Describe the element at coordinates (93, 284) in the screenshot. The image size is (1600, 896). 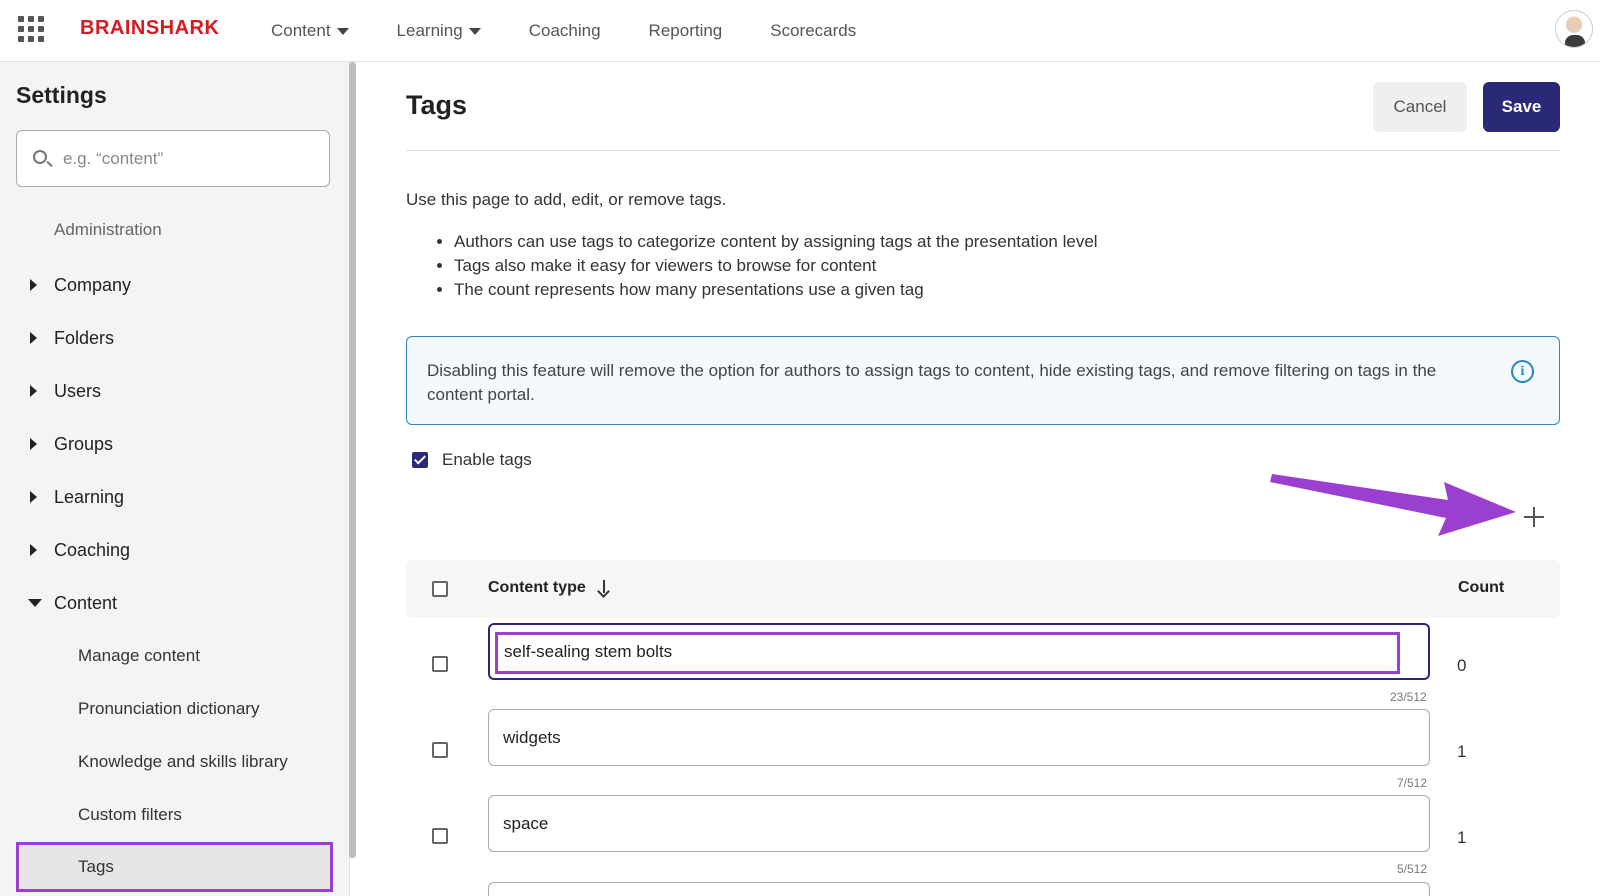
I see `sidebar-item-label: Company` at that location.